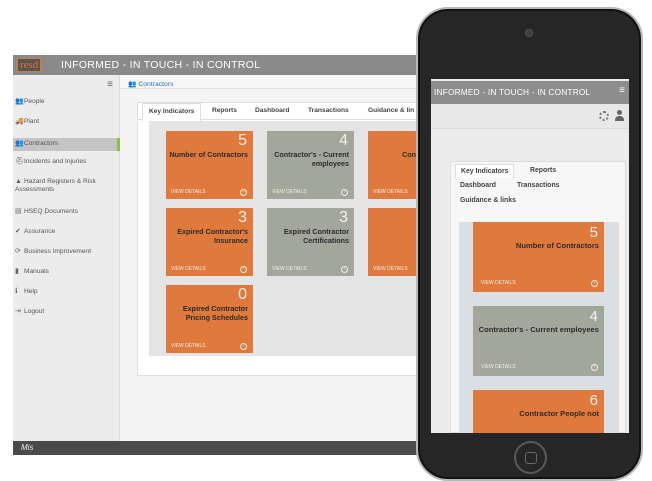 This screenshot has height=481, width=652. Describe the element at coordinates (18, 251) in the screenshot. I see `refresh-icon: ⟳` at that location.